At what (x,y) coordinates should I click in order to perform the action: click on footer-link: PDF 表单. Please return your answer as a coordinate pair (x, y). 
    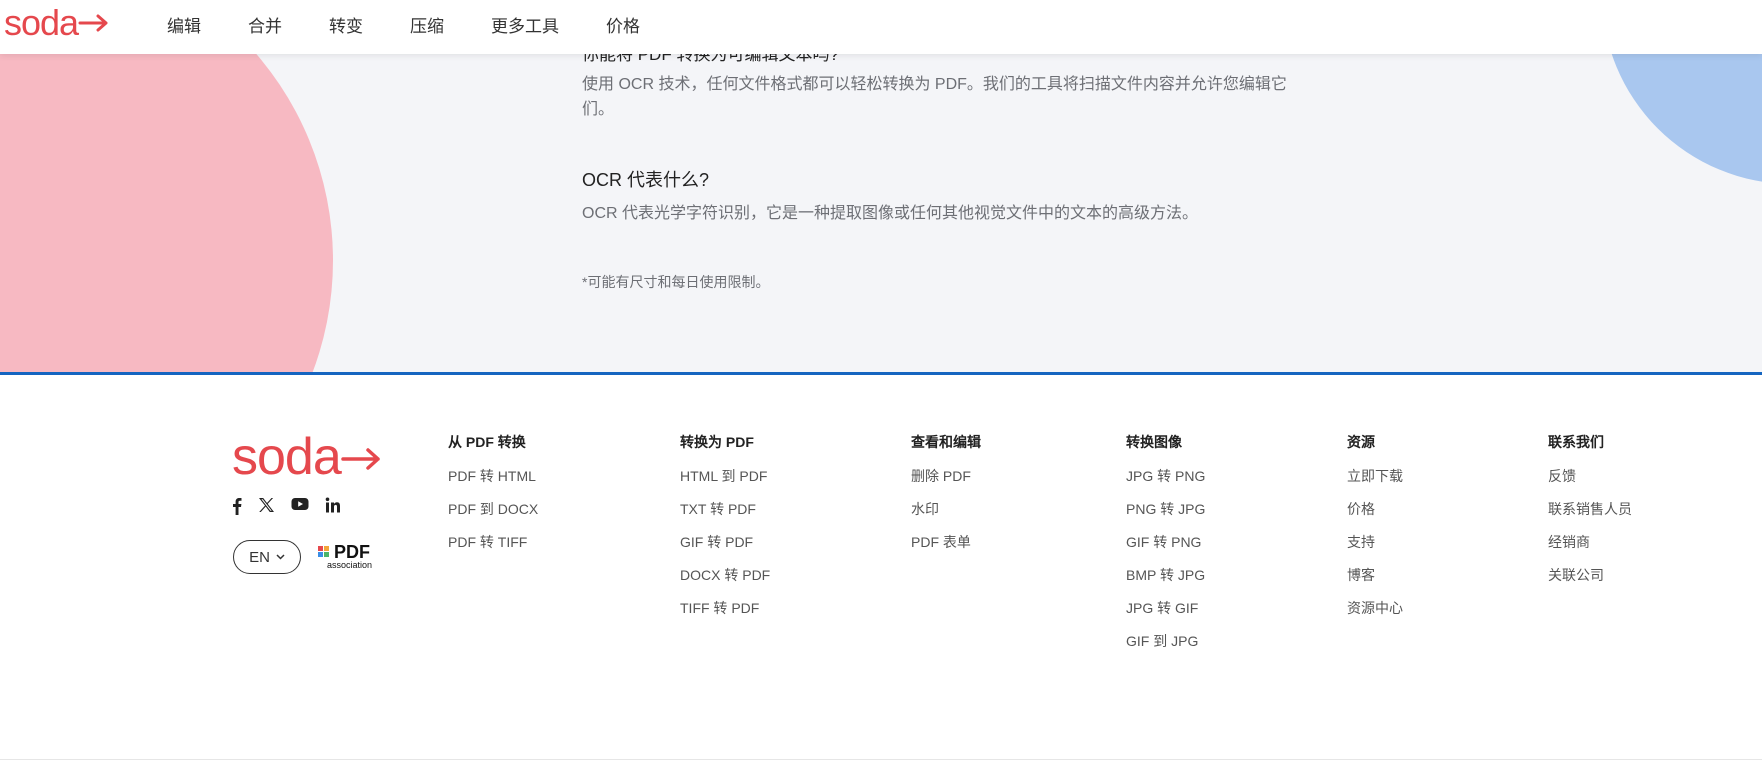
    Looking at the image, I should click on (946, 548).